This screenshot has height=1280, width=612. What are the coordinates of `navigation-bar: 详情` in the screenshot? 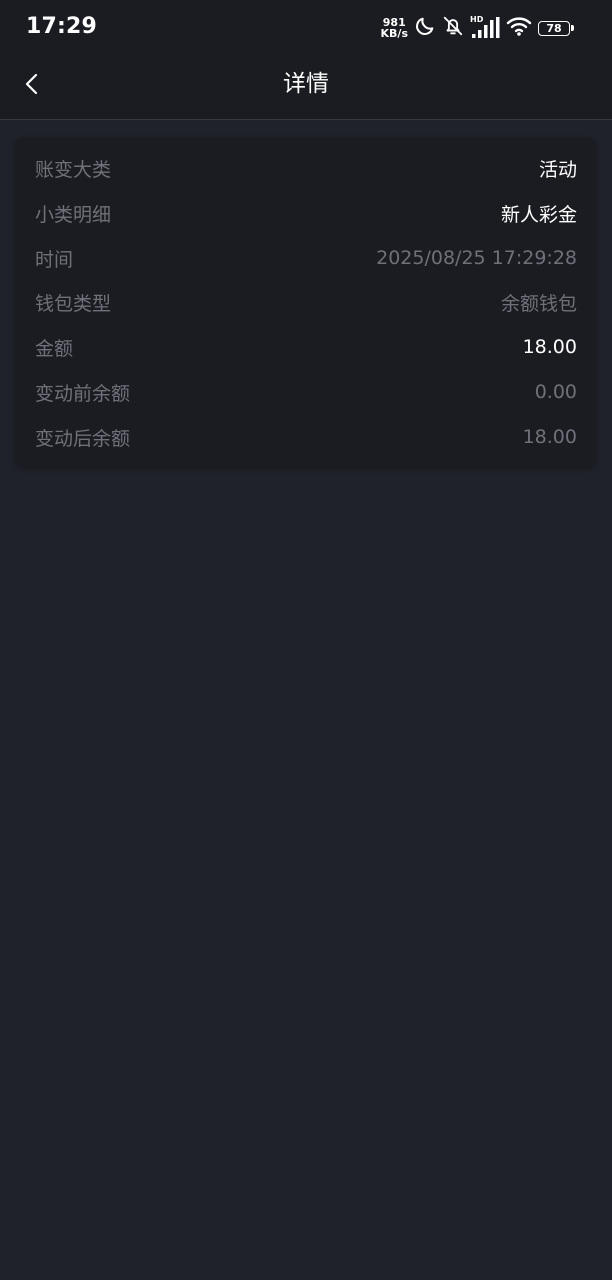 It's located at (306, 88).